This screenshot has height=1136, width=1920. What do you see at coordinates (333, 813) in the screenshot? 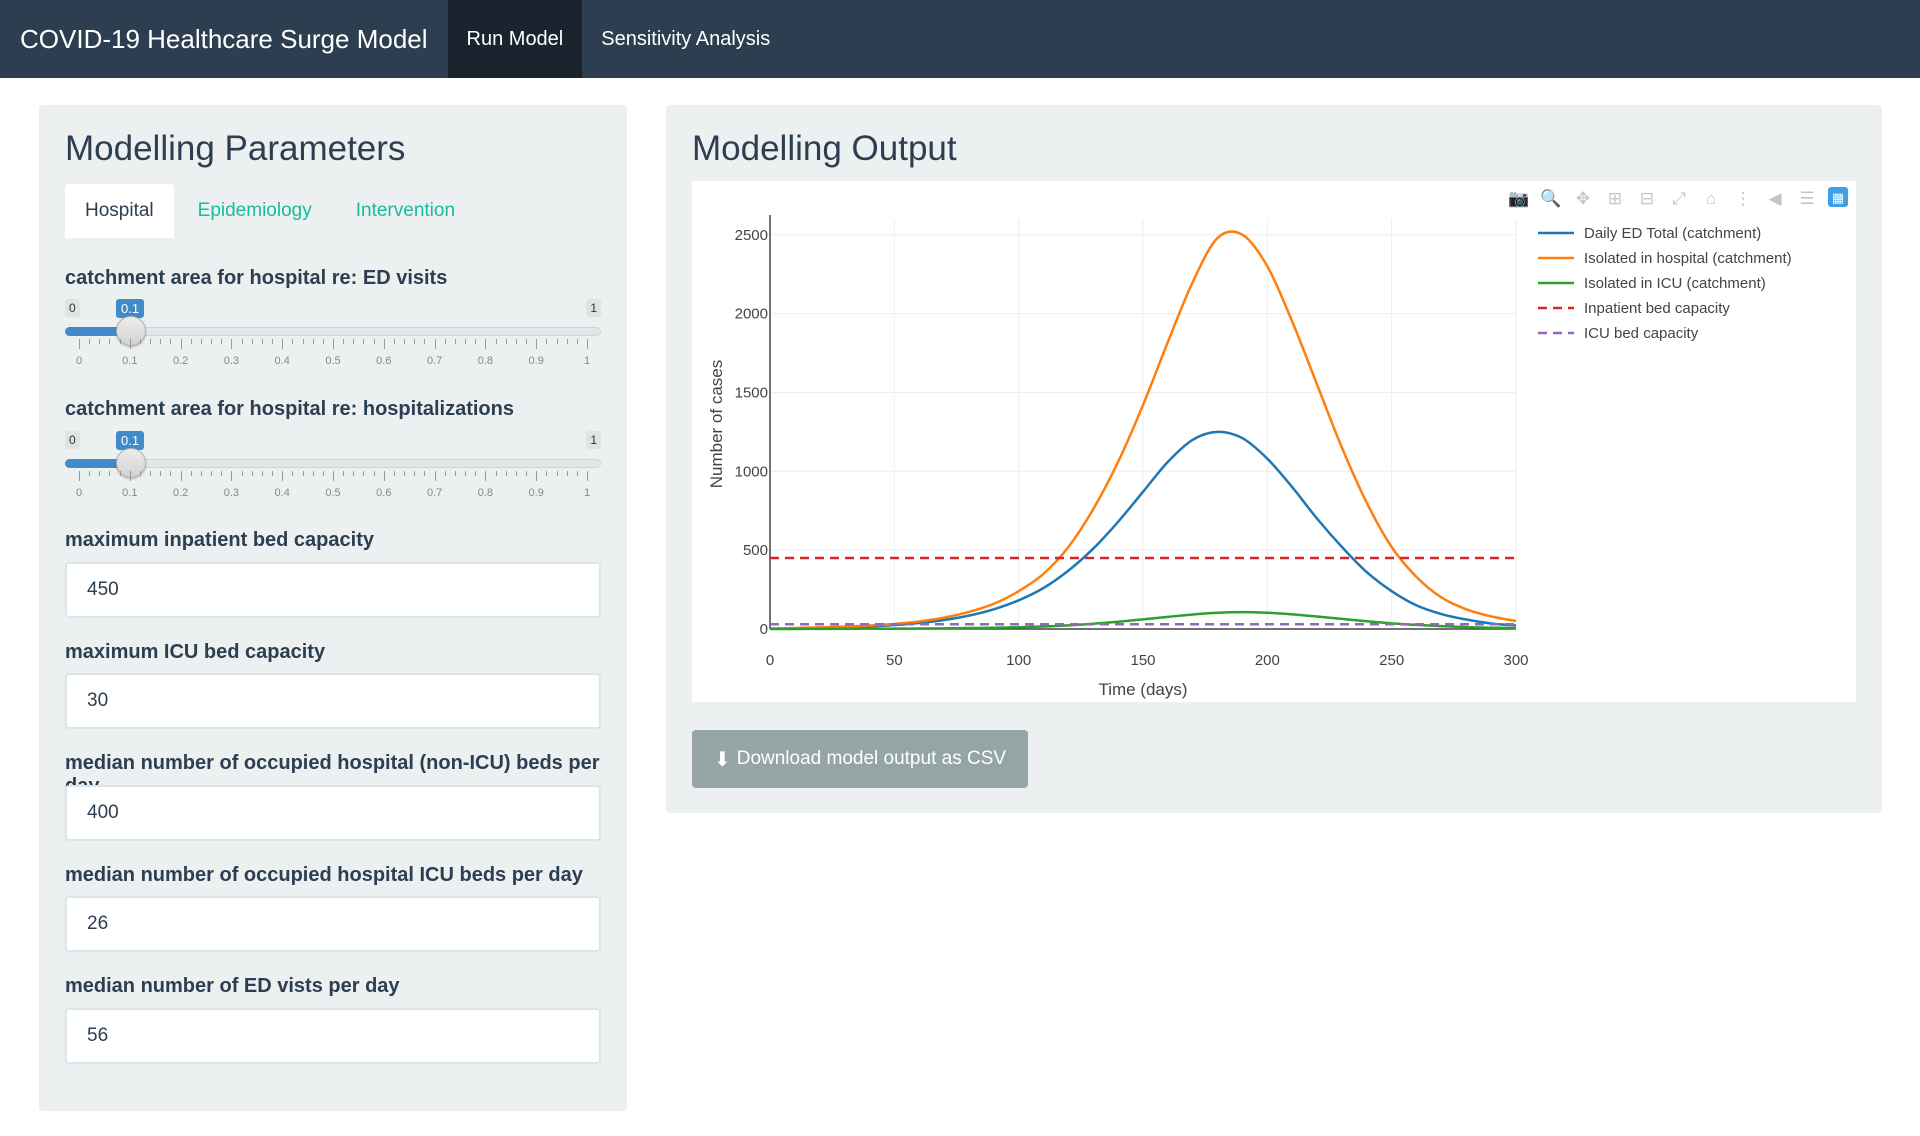
I see `occupied-beds-input: 400` at bounding box center [333, 813].